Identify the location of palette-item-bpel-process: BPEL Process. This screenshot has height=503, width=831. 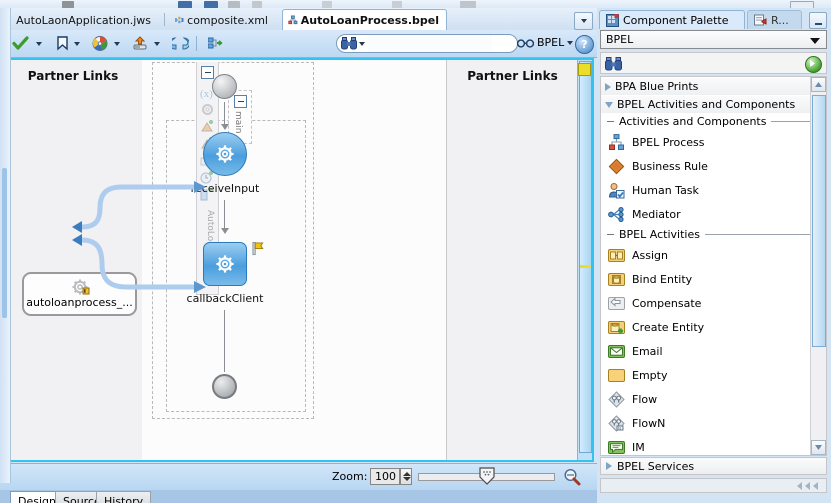
(713, 142).